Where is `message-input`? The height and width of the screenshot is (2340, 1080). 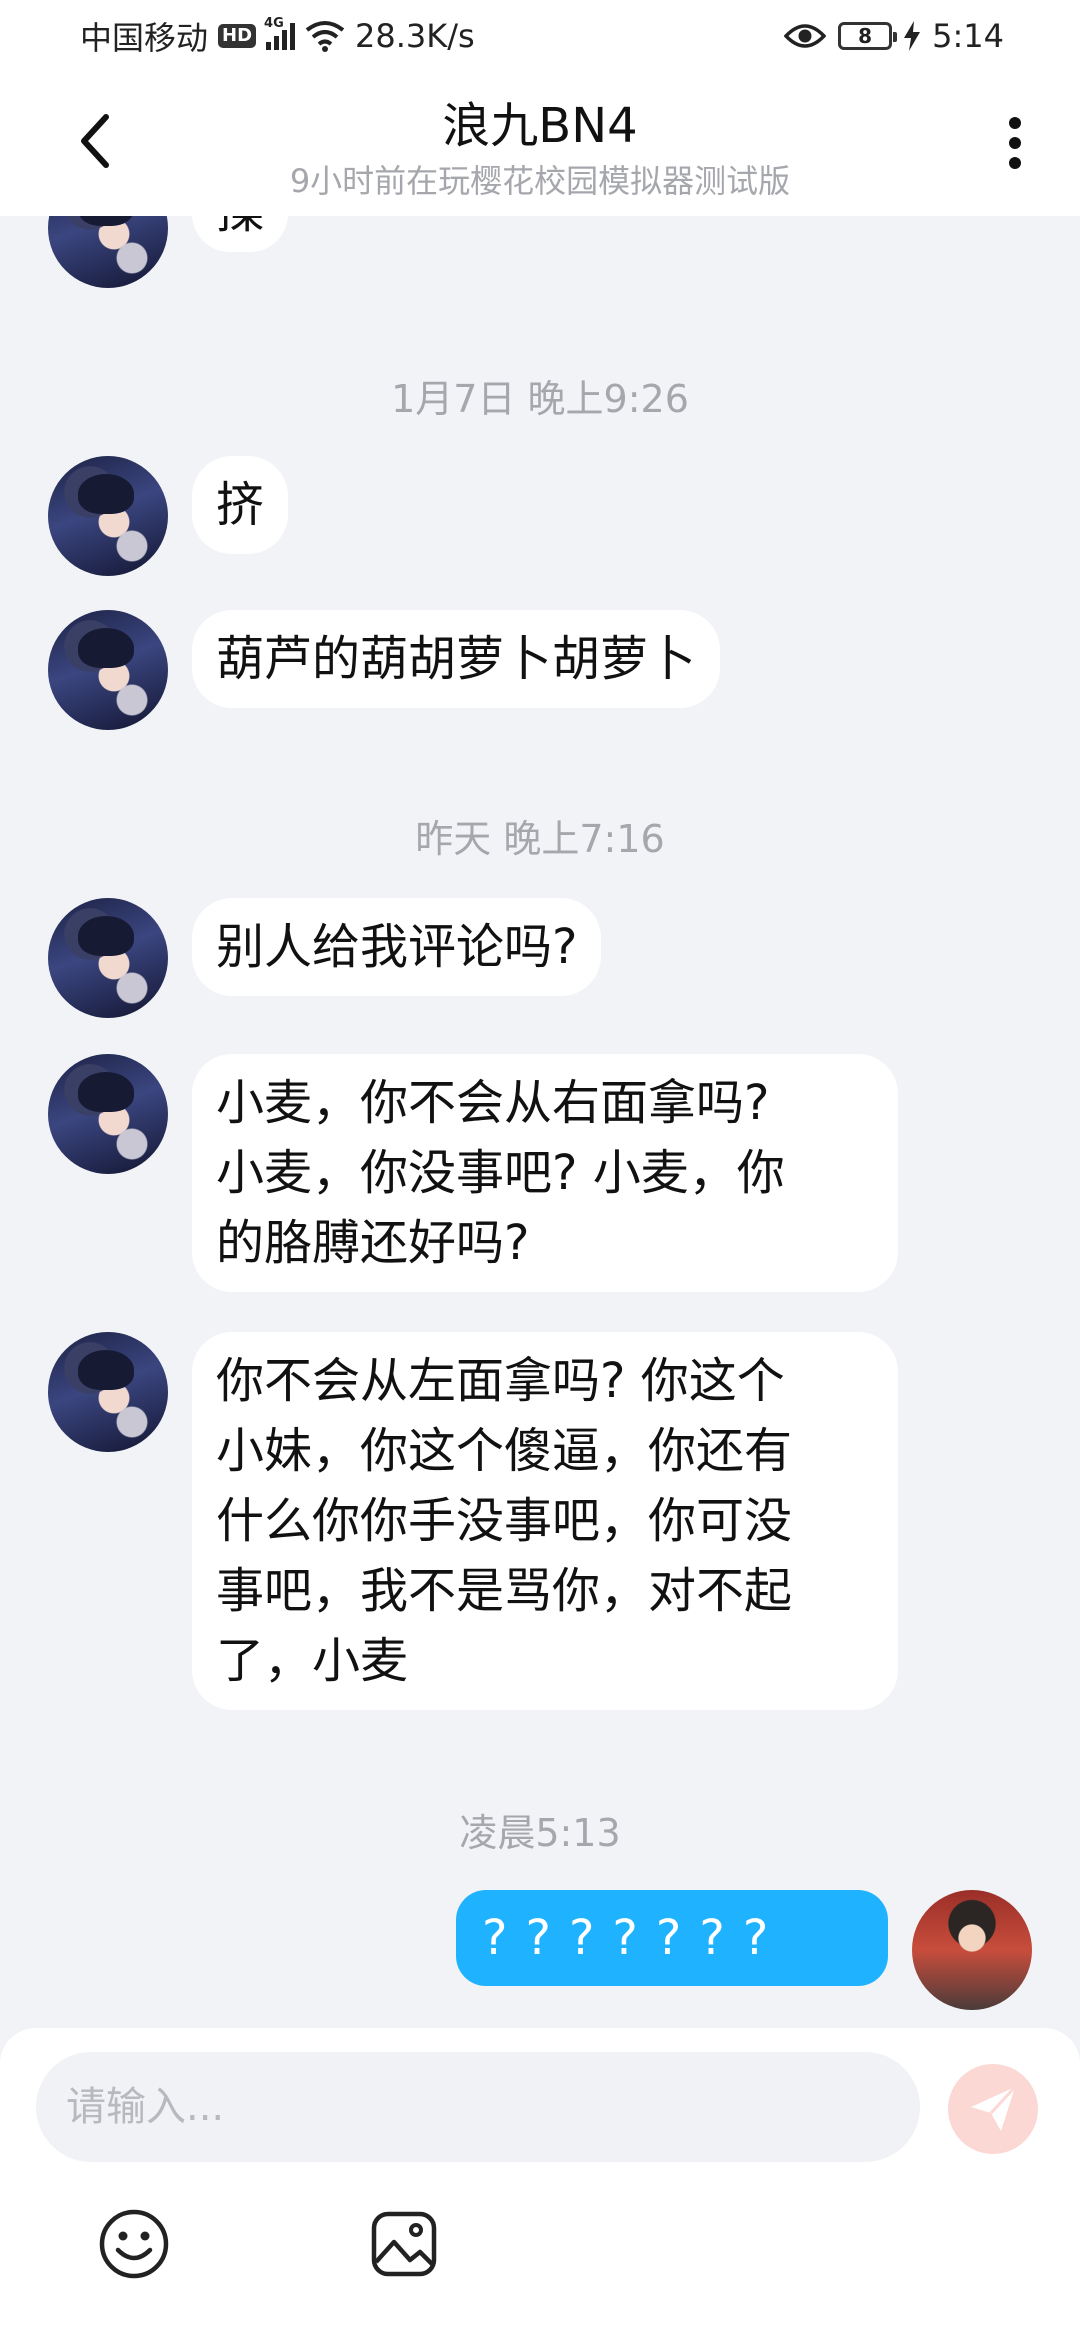
message-input is located at coordinates (478, 2107).